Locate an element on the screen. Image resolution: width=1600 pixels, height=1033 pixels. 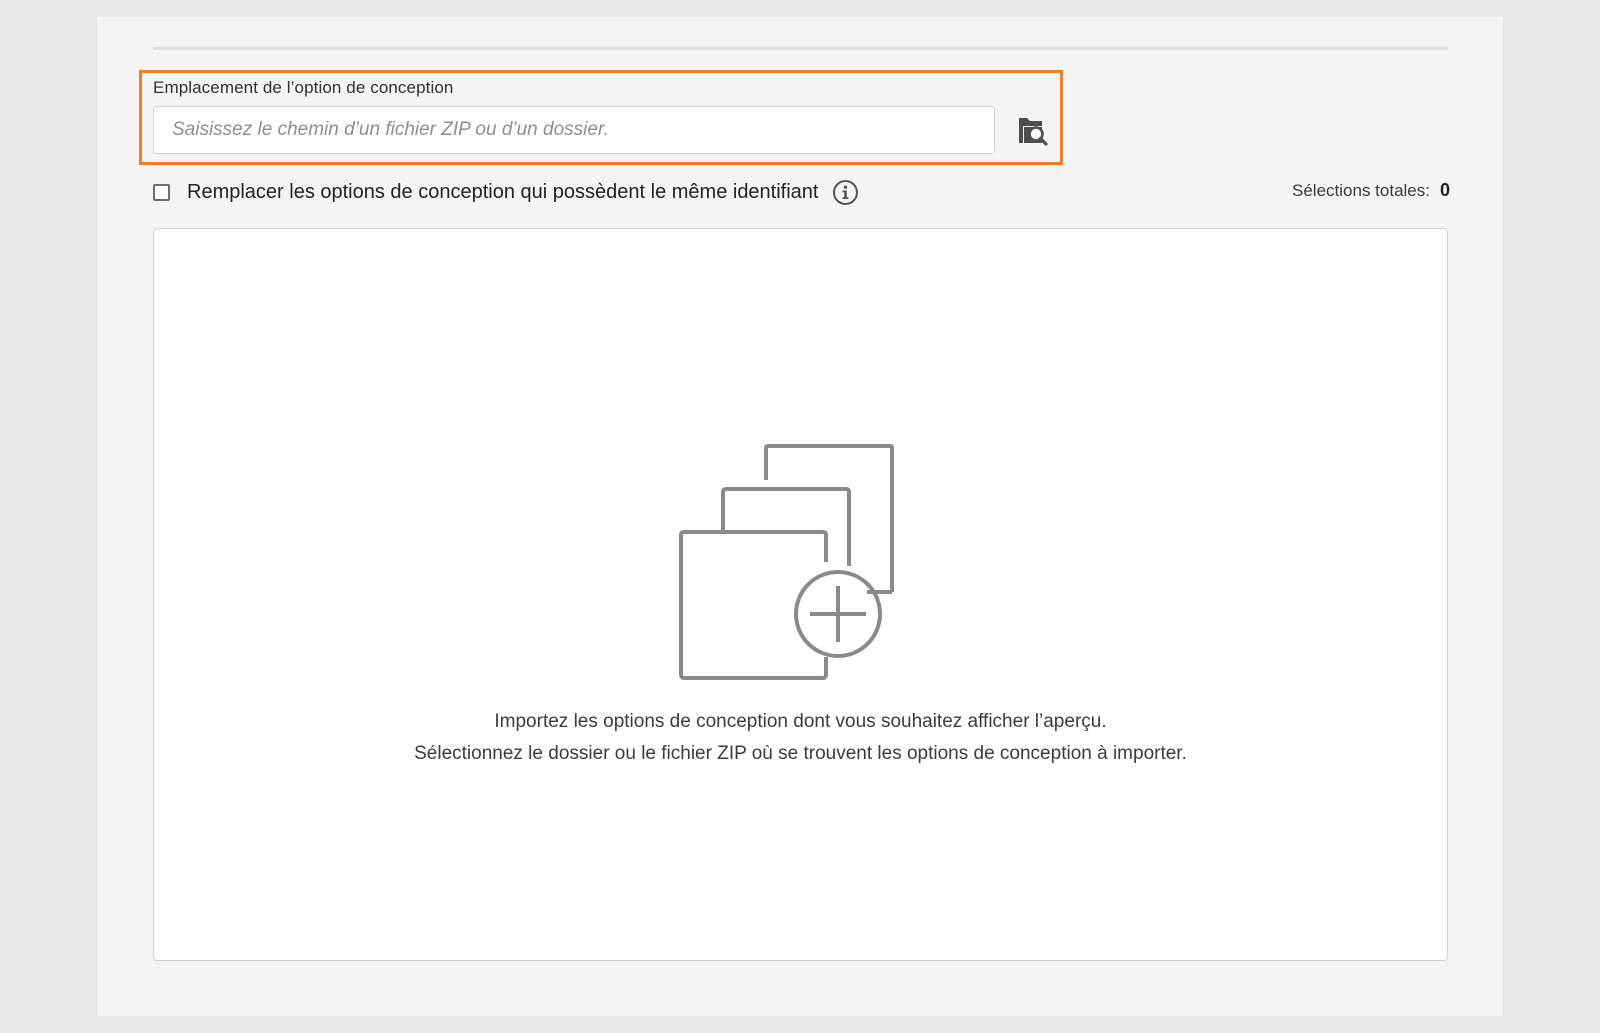
browse-button is located at coordinates (1033, 130).